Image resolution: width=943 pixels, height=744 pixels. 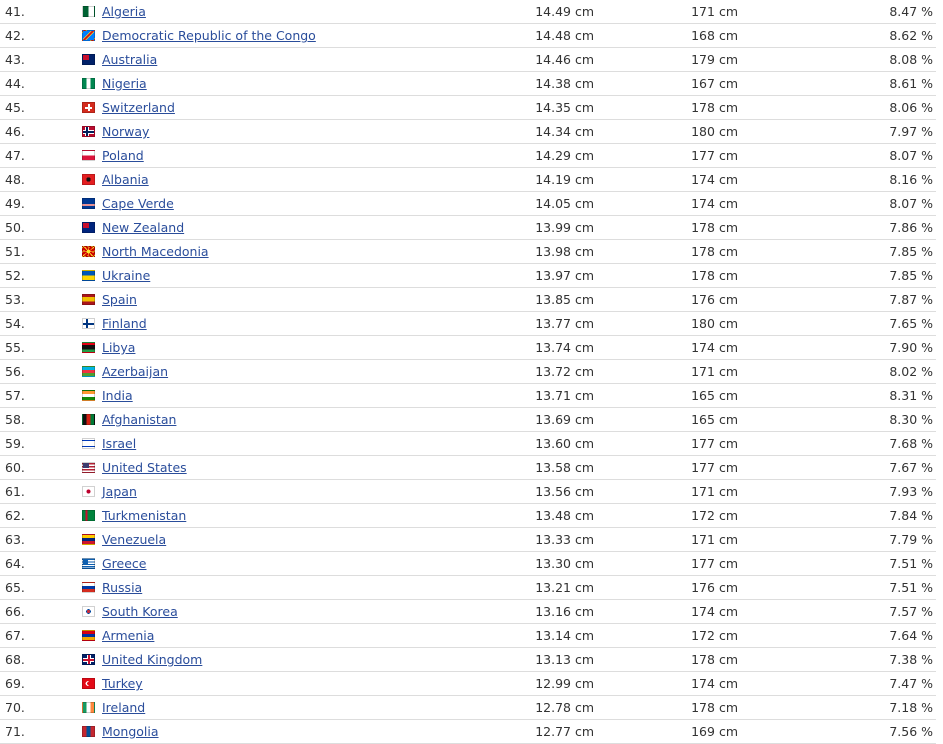 What do you see at coordinates (124, 83) in the screenshot?
I see `country-link: Nigeria` at bounding box center [124, 83].